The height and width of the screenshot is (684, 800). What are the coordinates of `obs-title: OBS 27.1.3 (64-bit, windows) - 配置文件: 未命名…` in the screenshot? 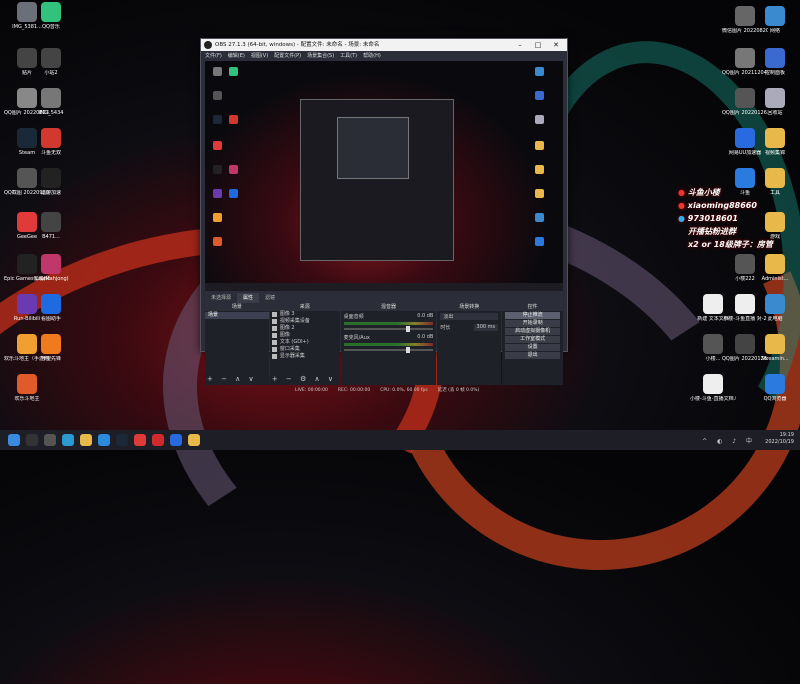 It's located at (297, 45).